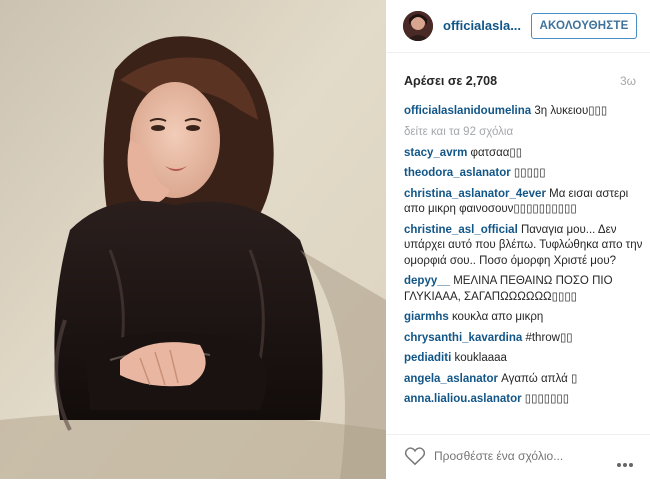 Image resolution: width=650 pixels, height=480 pixels. Describe the element at coordinates (463, 399) in the screenshot. I see `comment-username: anna.lialiou.aslanator` at that location.